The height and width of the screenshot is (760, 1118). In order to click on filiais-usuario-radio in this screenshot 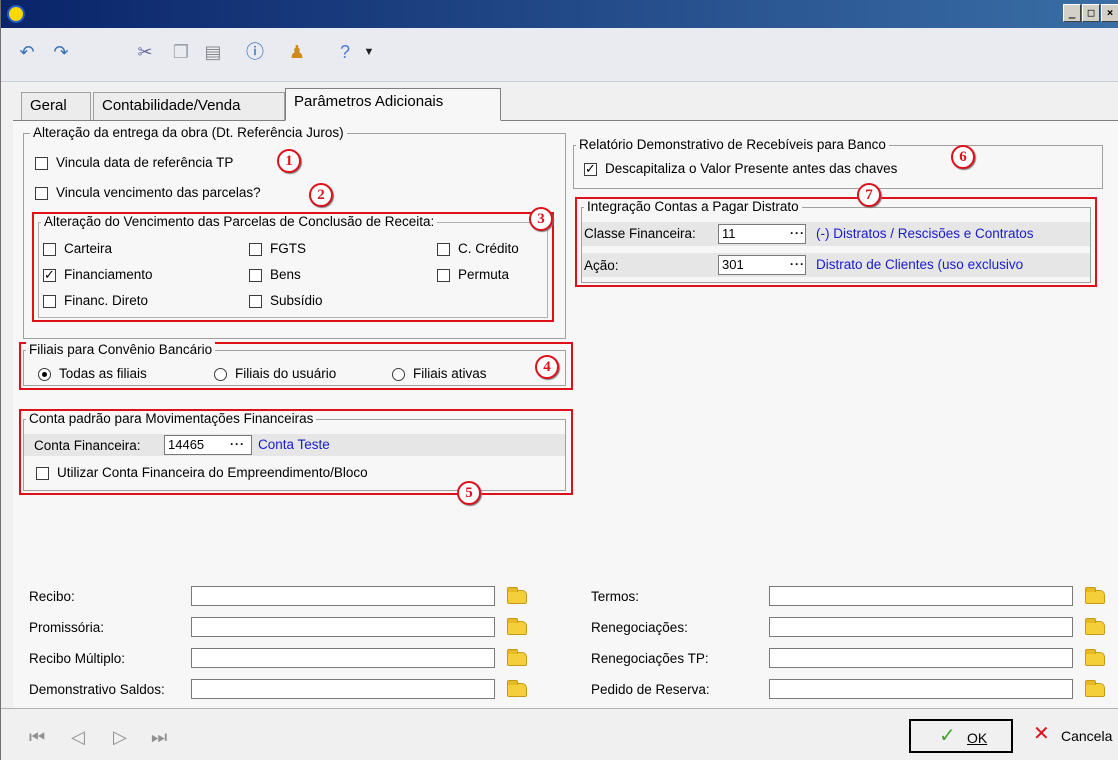, I will do `click(220, 374)`.